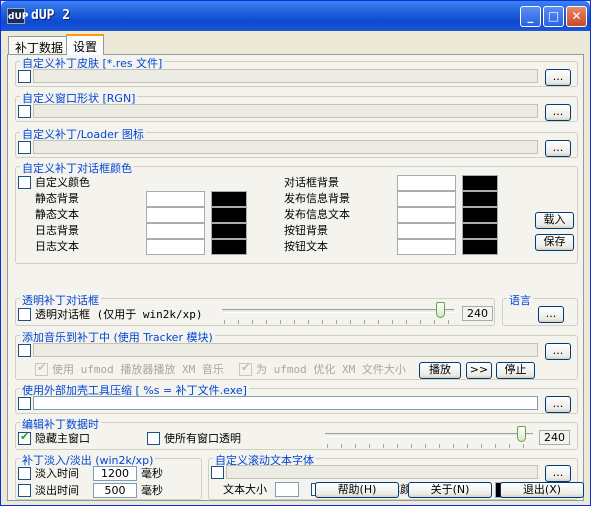 The image size is (591, 506). I want to click on ufmod-optimize-label: 为 ufmod 优化 XM 文件大小, so click(331, 369).